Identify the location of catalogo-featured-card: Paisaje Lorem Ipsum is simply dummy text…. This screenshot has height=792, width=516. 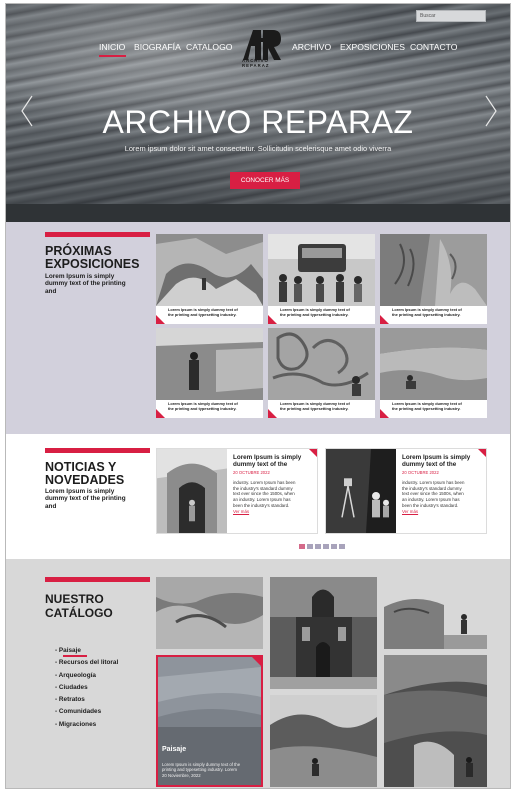
(209, 721).